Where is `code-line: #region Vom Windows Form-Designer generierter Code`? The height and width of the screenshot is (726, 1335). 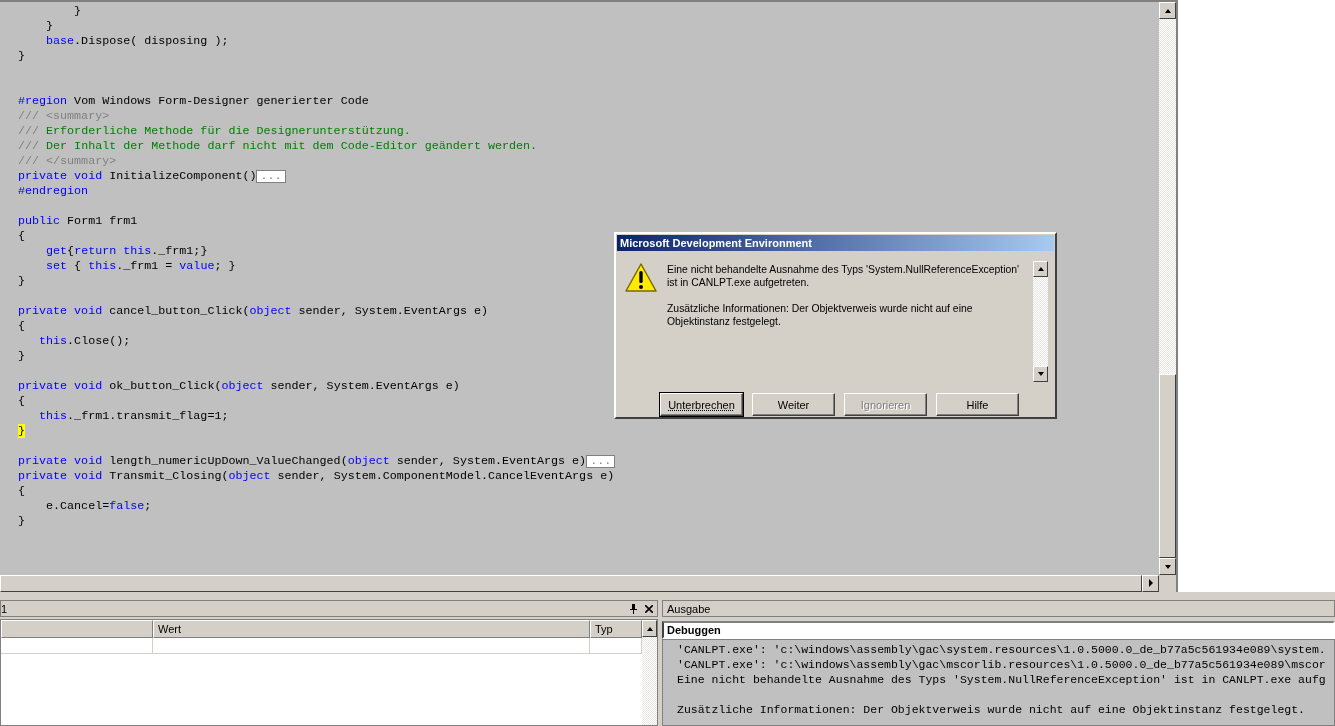 code-line: #region Vom Windows Form-Designer generierter Code is located at coordinates (193, 101).